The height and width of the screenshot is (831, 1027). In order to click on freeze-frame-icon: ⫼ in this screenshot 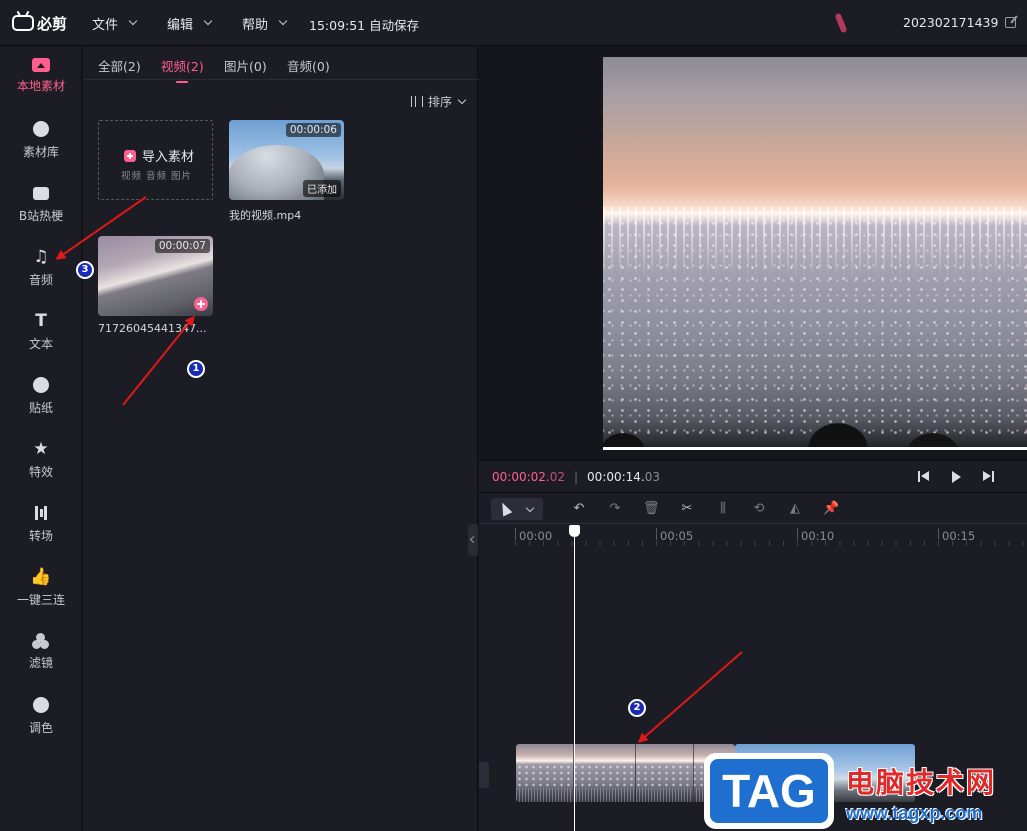, I will do `click(723, 509)`.